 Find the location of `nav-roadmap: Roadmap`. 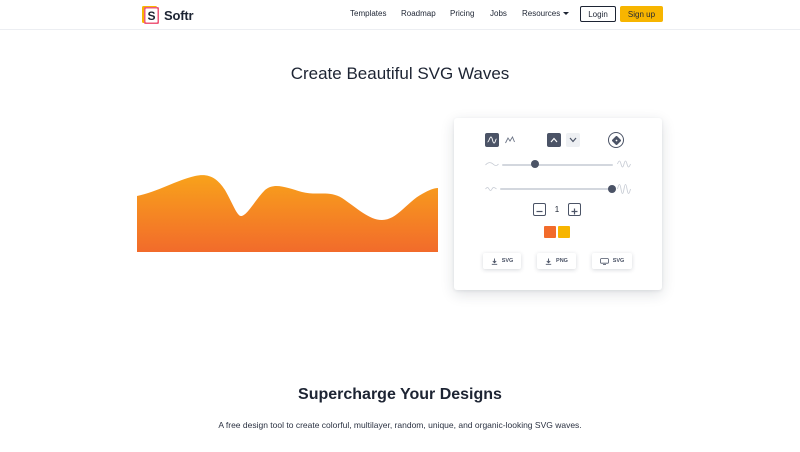

nav-roadmap: Roadmap is located at coordinates (418, 13).